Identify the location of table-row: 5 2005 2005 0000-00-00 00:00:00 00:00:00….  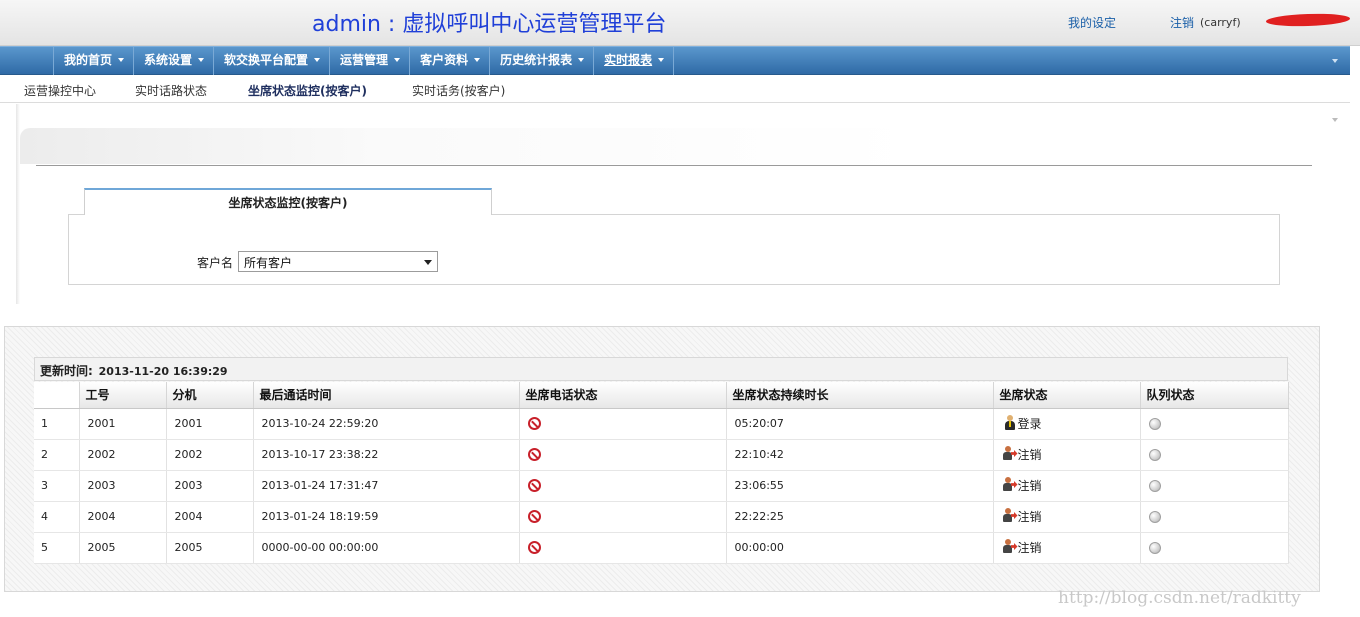
(661, 548).